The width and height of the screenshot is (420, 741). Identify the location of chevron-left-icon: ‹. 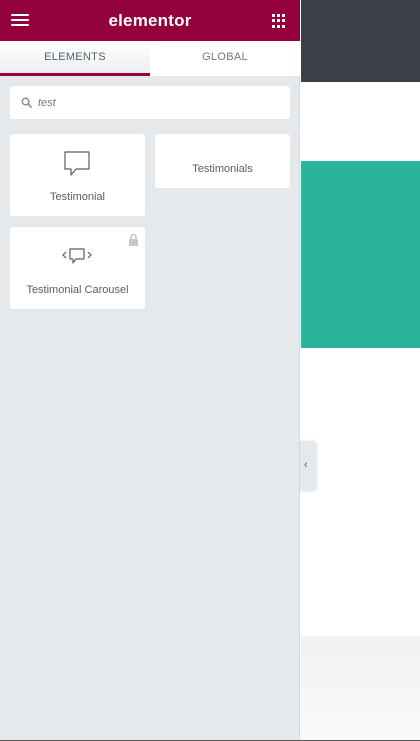
(306, 465).